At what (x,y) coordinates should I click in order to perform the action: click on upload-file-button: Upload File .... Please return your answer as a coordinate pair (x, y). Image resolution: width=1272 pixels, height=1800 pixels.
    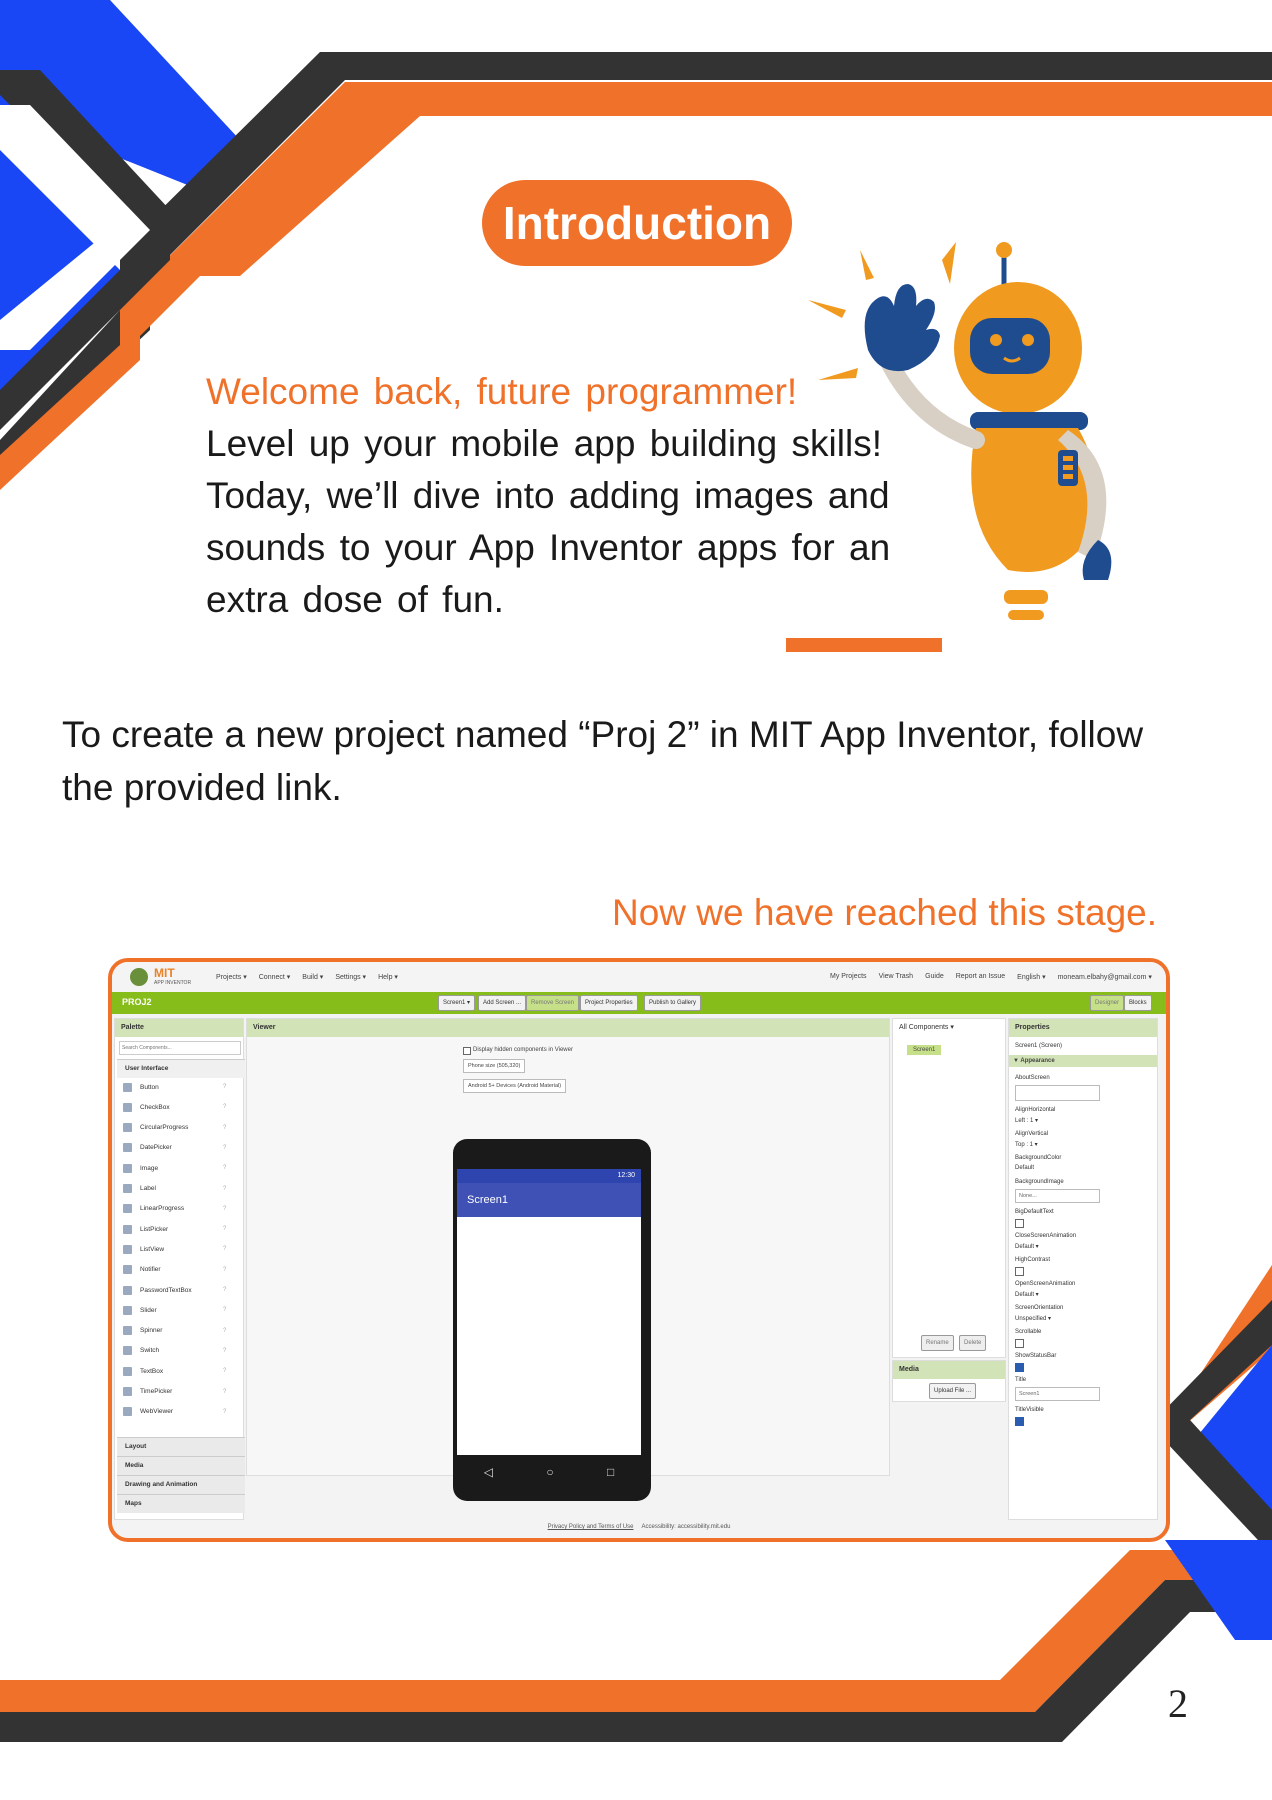
    Looking at the image, I should click on (953, 1391).